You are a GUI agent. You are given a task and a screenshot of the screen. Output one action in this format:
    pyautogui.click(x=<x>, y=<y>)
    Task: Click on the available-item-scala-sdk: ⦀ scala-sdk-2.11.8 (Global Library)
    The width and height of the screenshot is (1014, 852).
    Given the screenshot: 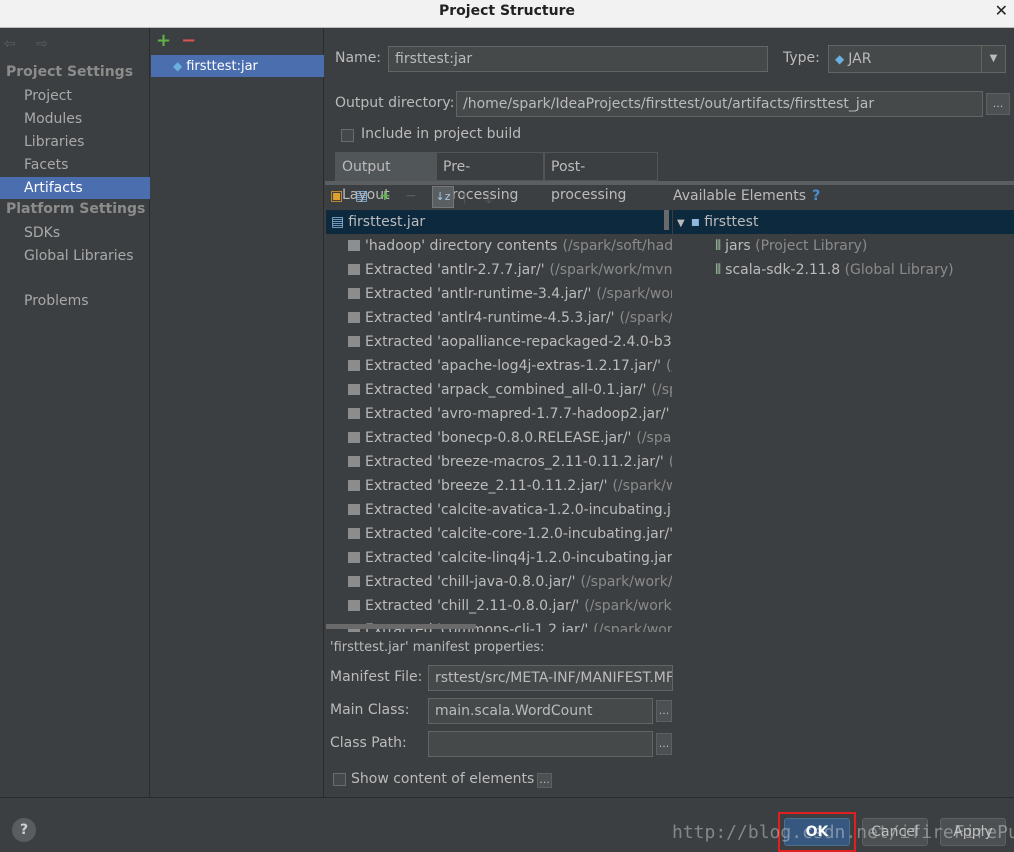 What is the action you would take?
    pyautogui.click(x=843, y=270)
    